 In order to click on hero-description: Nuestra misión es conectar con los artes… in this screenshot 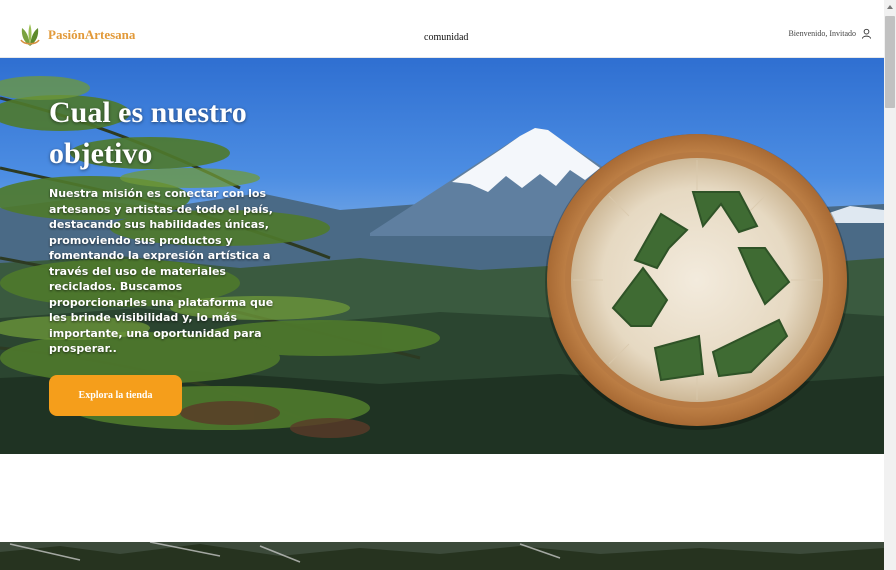, I will do `click(161, 271)`.